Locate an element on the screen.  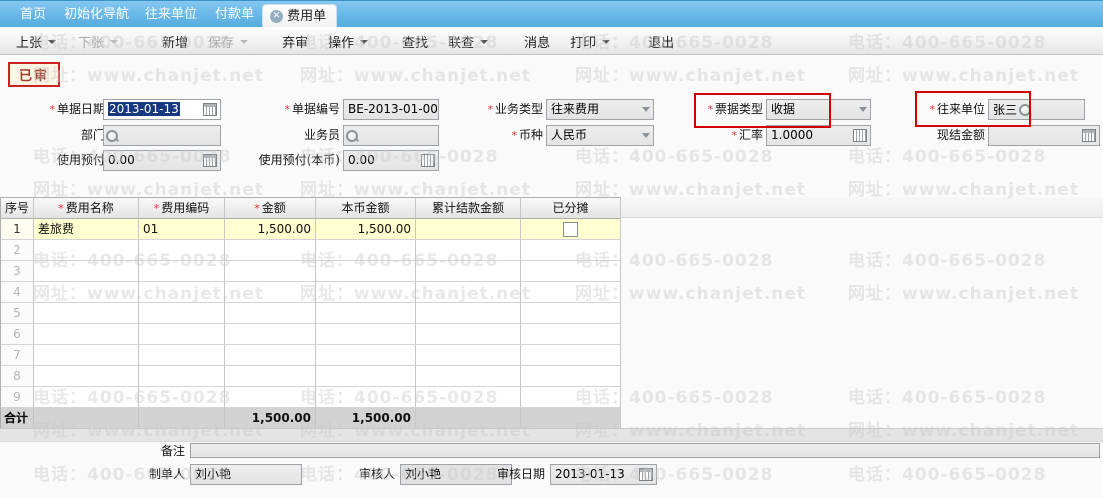
col-header-allocated: 已分摊 is located at coordinates (571, 208).